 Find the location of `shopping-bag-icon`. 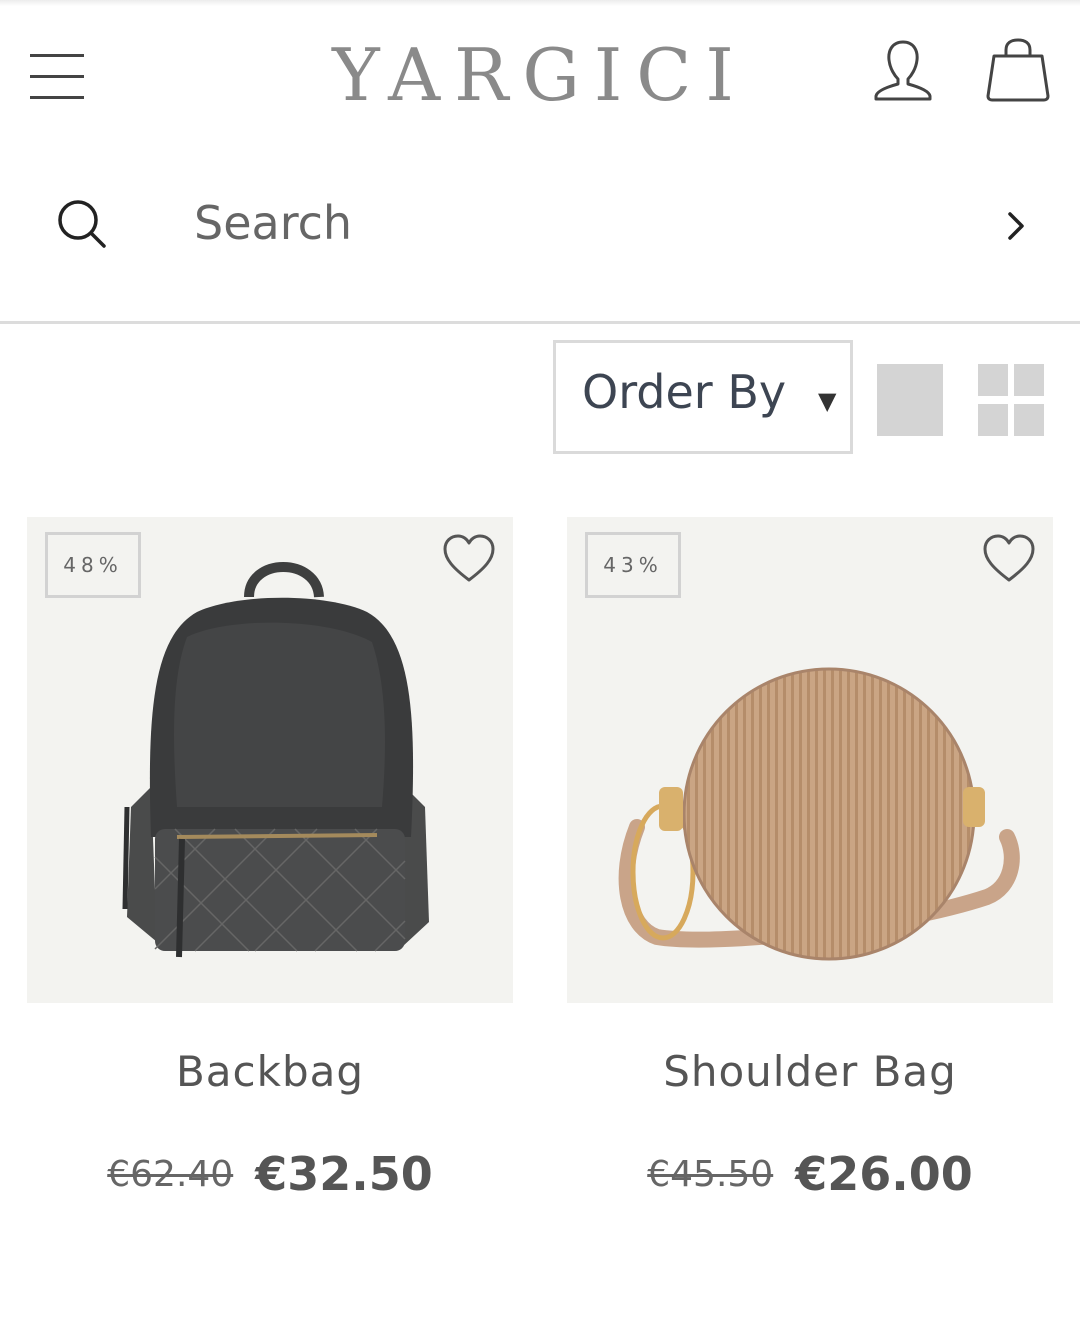

shopping-bag-icon is located at coordinates (1018, 70).